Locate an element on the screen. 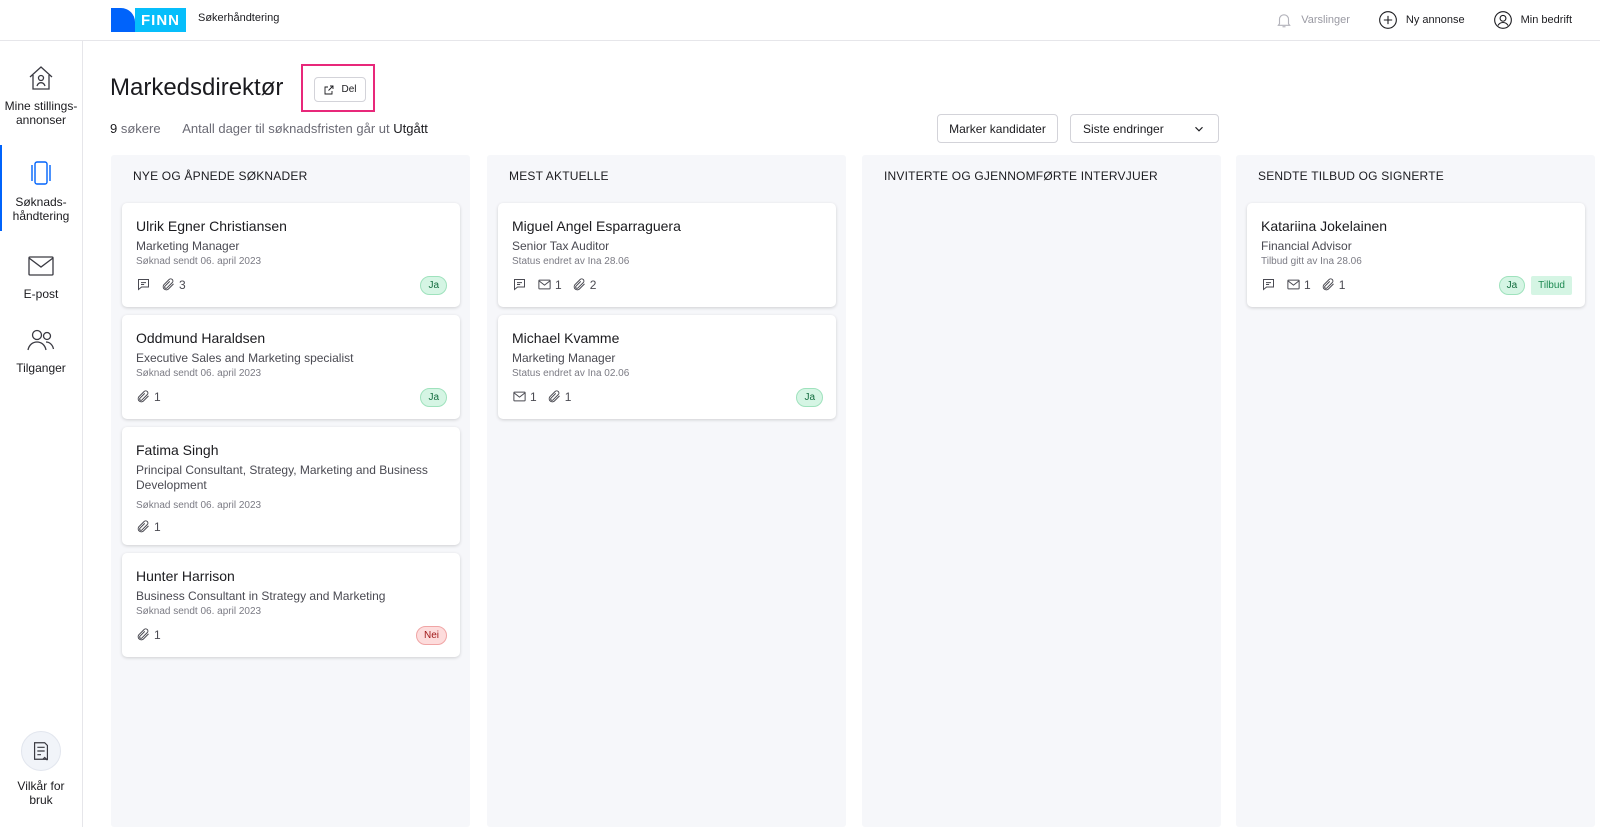  sidebar-item-terms: Vilkår for bruk is located at coordinates (41, 769).